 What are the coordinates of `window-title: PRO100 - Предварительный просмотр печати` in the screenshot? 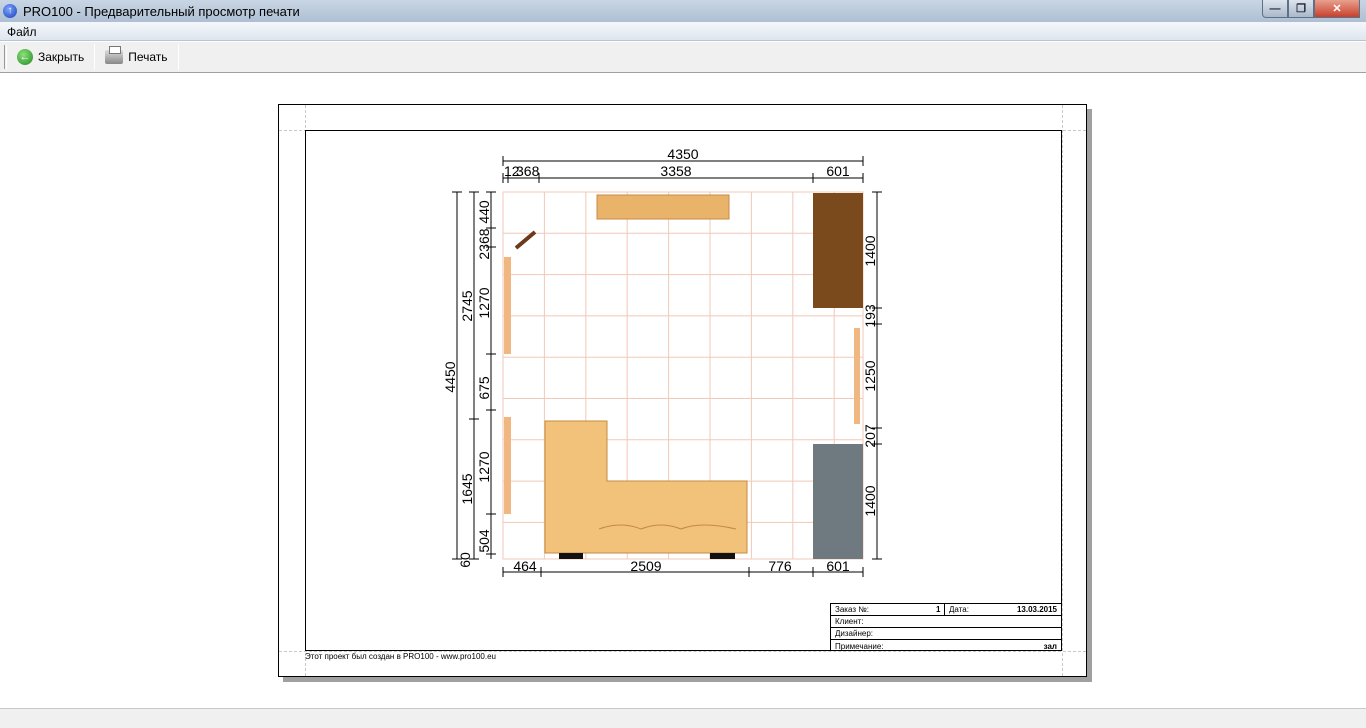 It's located at (161, 11).